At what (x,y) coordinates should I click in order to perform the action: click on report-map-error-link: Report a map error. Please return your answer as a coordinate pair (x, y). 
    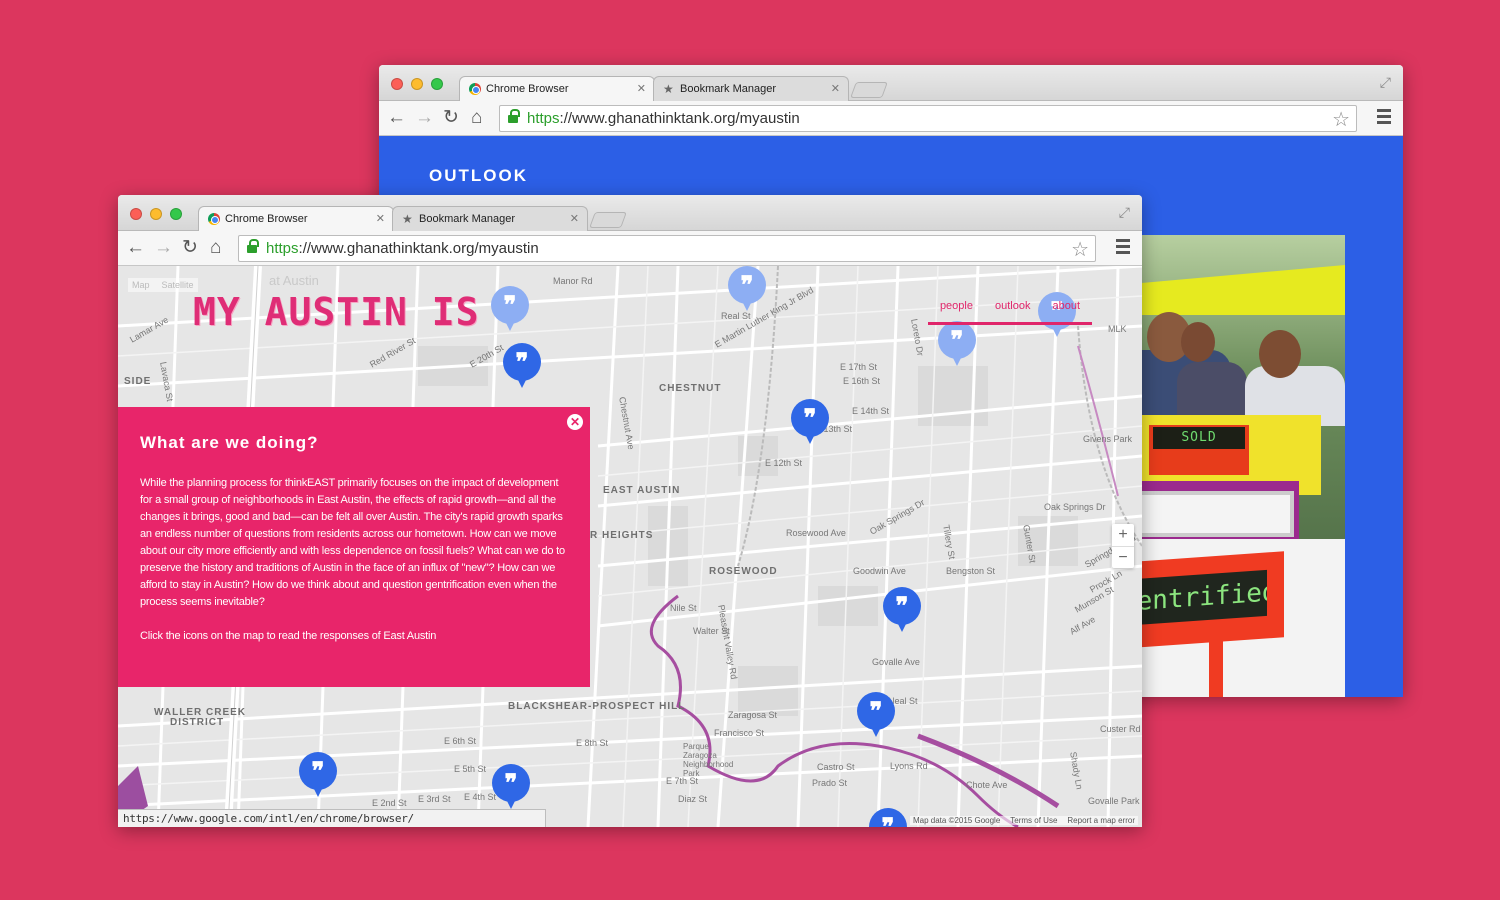
    Looking at the image, I should click on (1101, 820).